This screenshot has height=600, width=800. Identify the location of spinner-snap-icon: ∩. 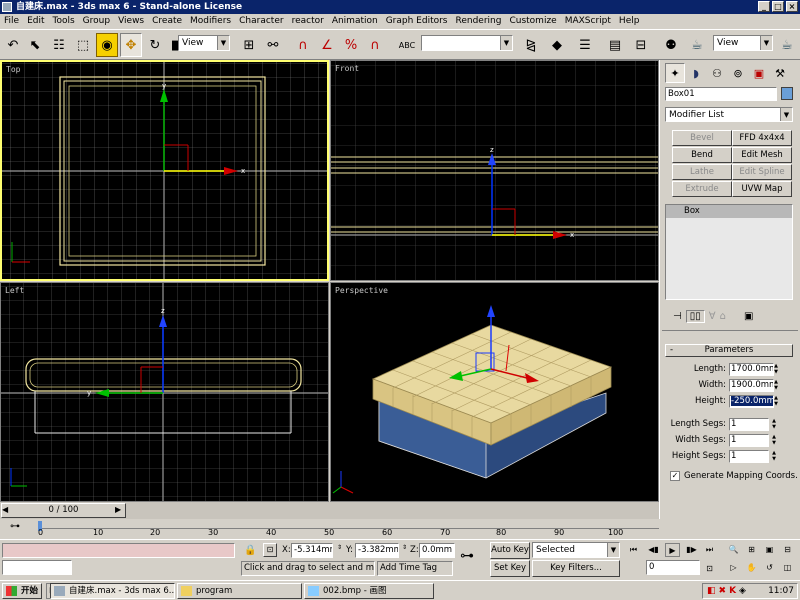
(375, 45).